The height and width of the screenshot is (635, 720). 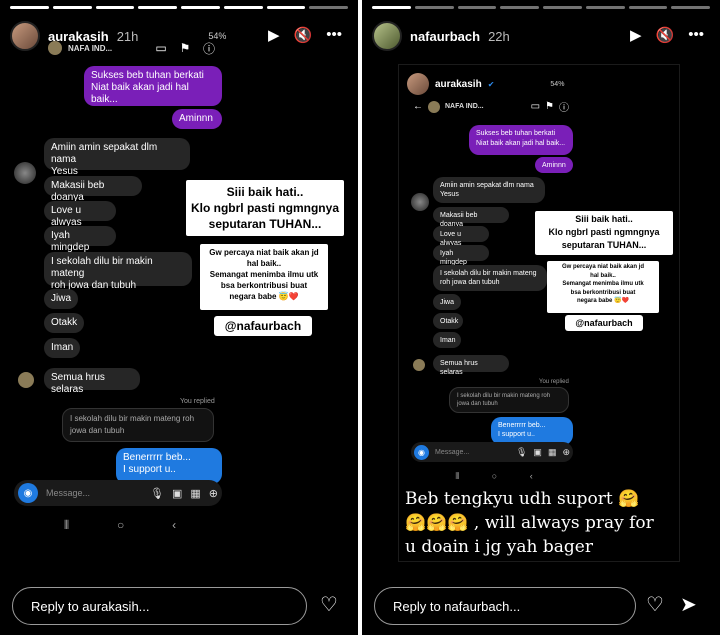 I want to click on verified-icon: ✔, so click(x=491, y=84).